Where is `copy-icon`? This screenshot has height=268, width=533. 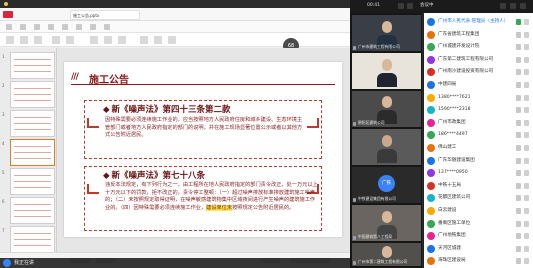 copy-icon is located at coordinates (38, 40).